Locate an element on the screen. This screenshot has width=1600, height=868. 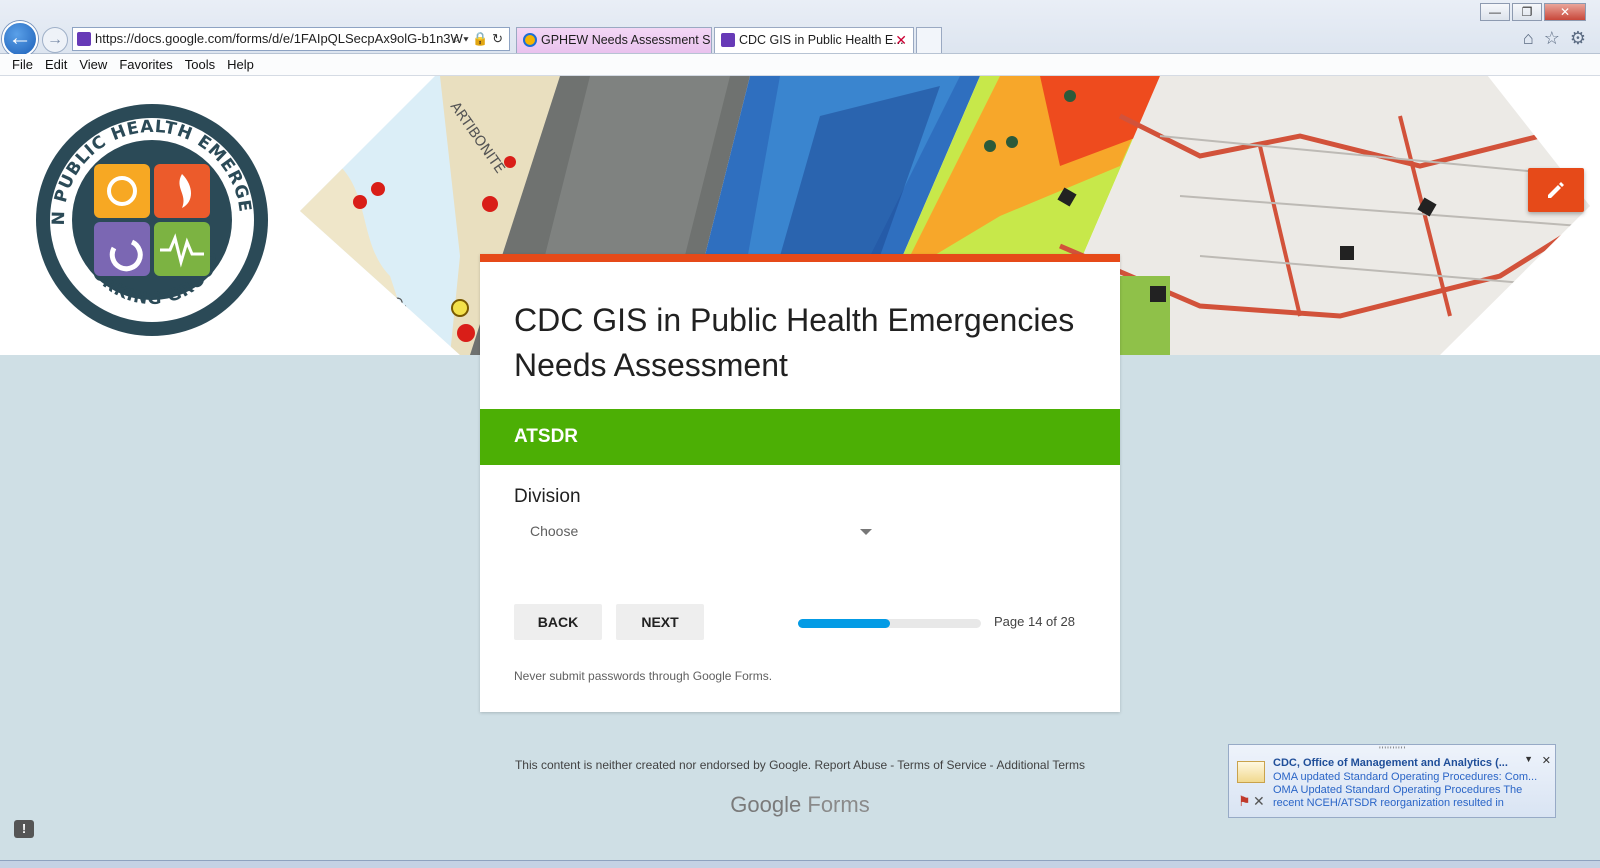
progress-fill is located at coordinates (844, 623).